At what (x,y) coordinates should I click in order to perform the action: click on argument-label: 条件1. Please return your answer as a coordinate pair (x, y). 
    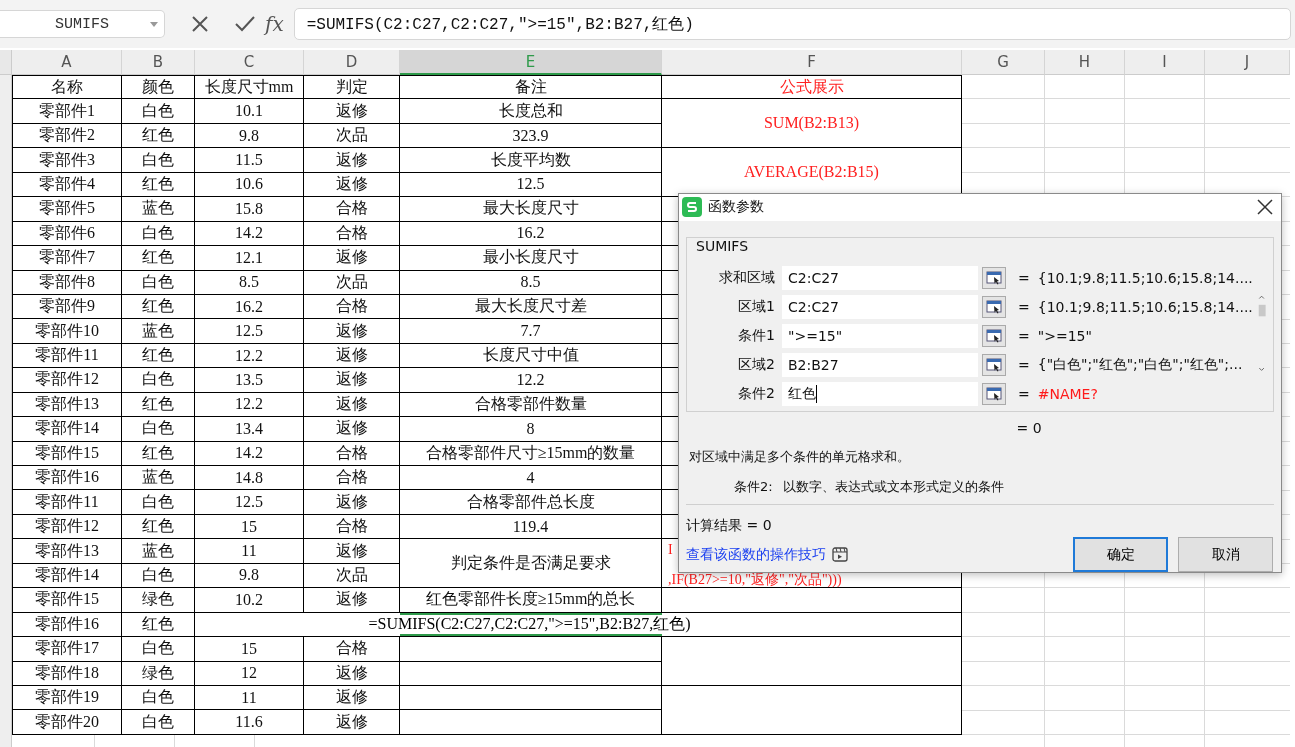
    Looking at the image, I should click on (756, 336).